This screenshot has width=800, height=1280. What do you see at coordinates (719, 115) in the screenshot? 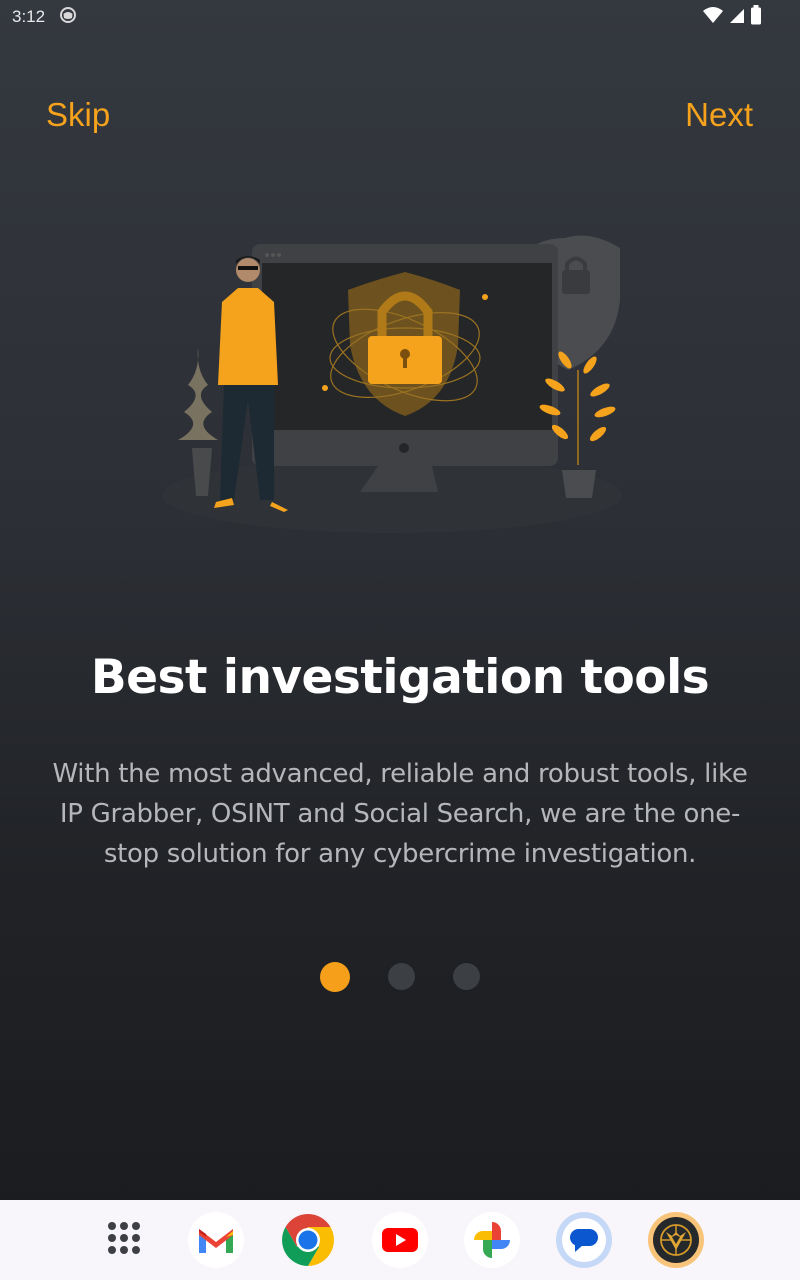
I see `next-button: Next` at bounding box center [719, 115].